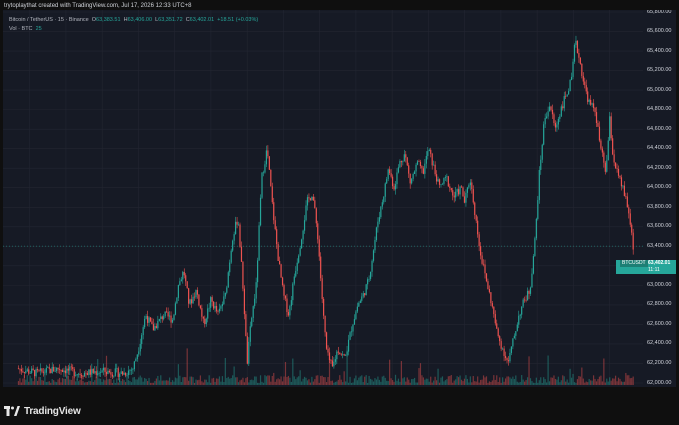  What do you see at coordinates (654, 270) in the screenshot?
I see `price-badge-countdown: 11:11` at bounding box center [654, 270].